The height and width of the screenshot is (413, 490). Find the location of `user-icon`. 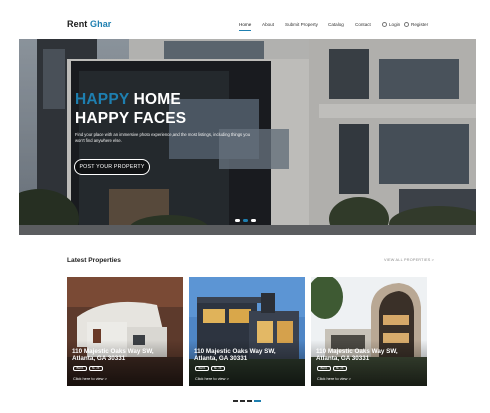

user-icon is located at coordinates (384, 24).